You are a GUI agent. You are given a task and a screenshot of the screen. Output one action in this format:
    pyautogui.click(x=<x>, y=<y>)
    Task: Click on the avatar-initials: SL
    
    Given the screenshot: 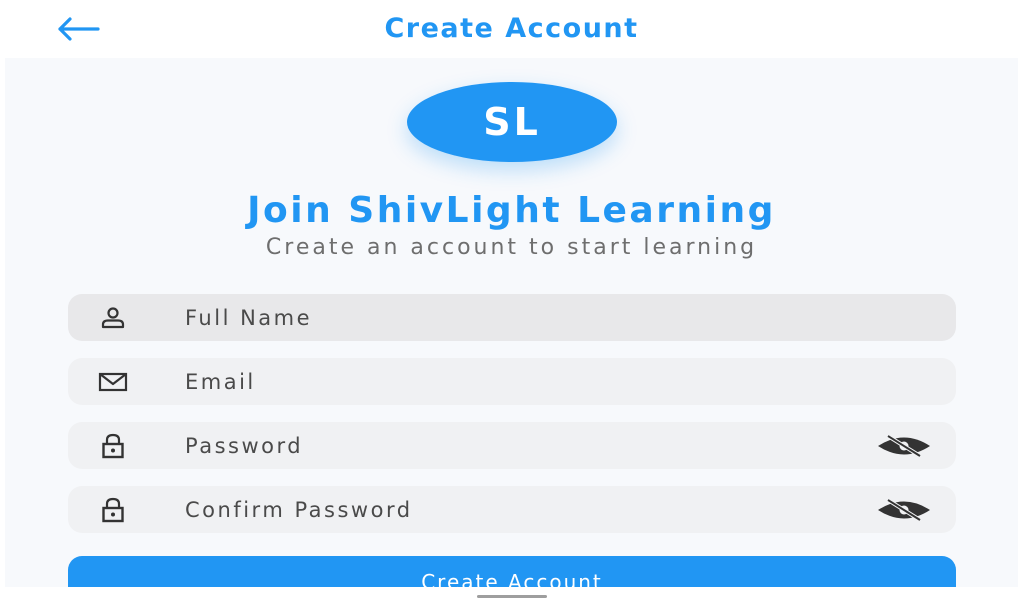 What is the action you would take?
    pyautogui.click(x=512, y=122)
    